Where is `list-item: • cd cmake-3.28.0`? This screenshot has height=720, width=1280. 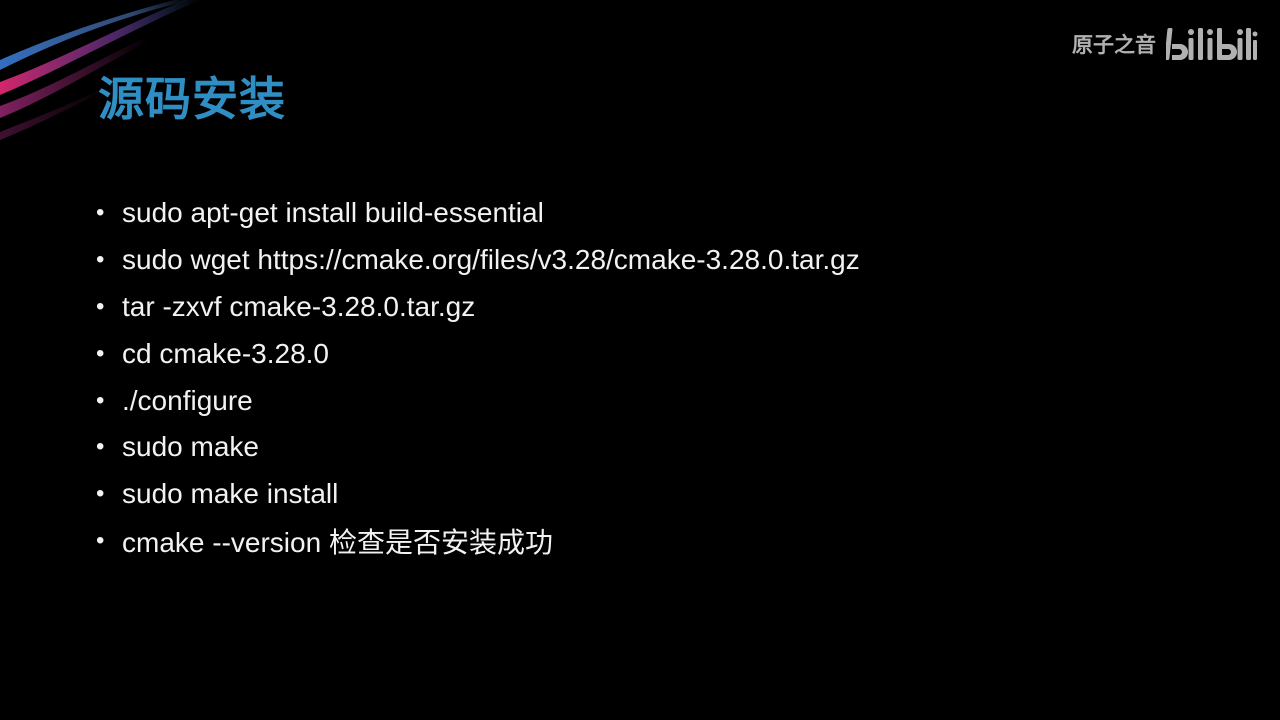
list-item: • cd cmake-3.28.0 is located at coordinates (478, 353).